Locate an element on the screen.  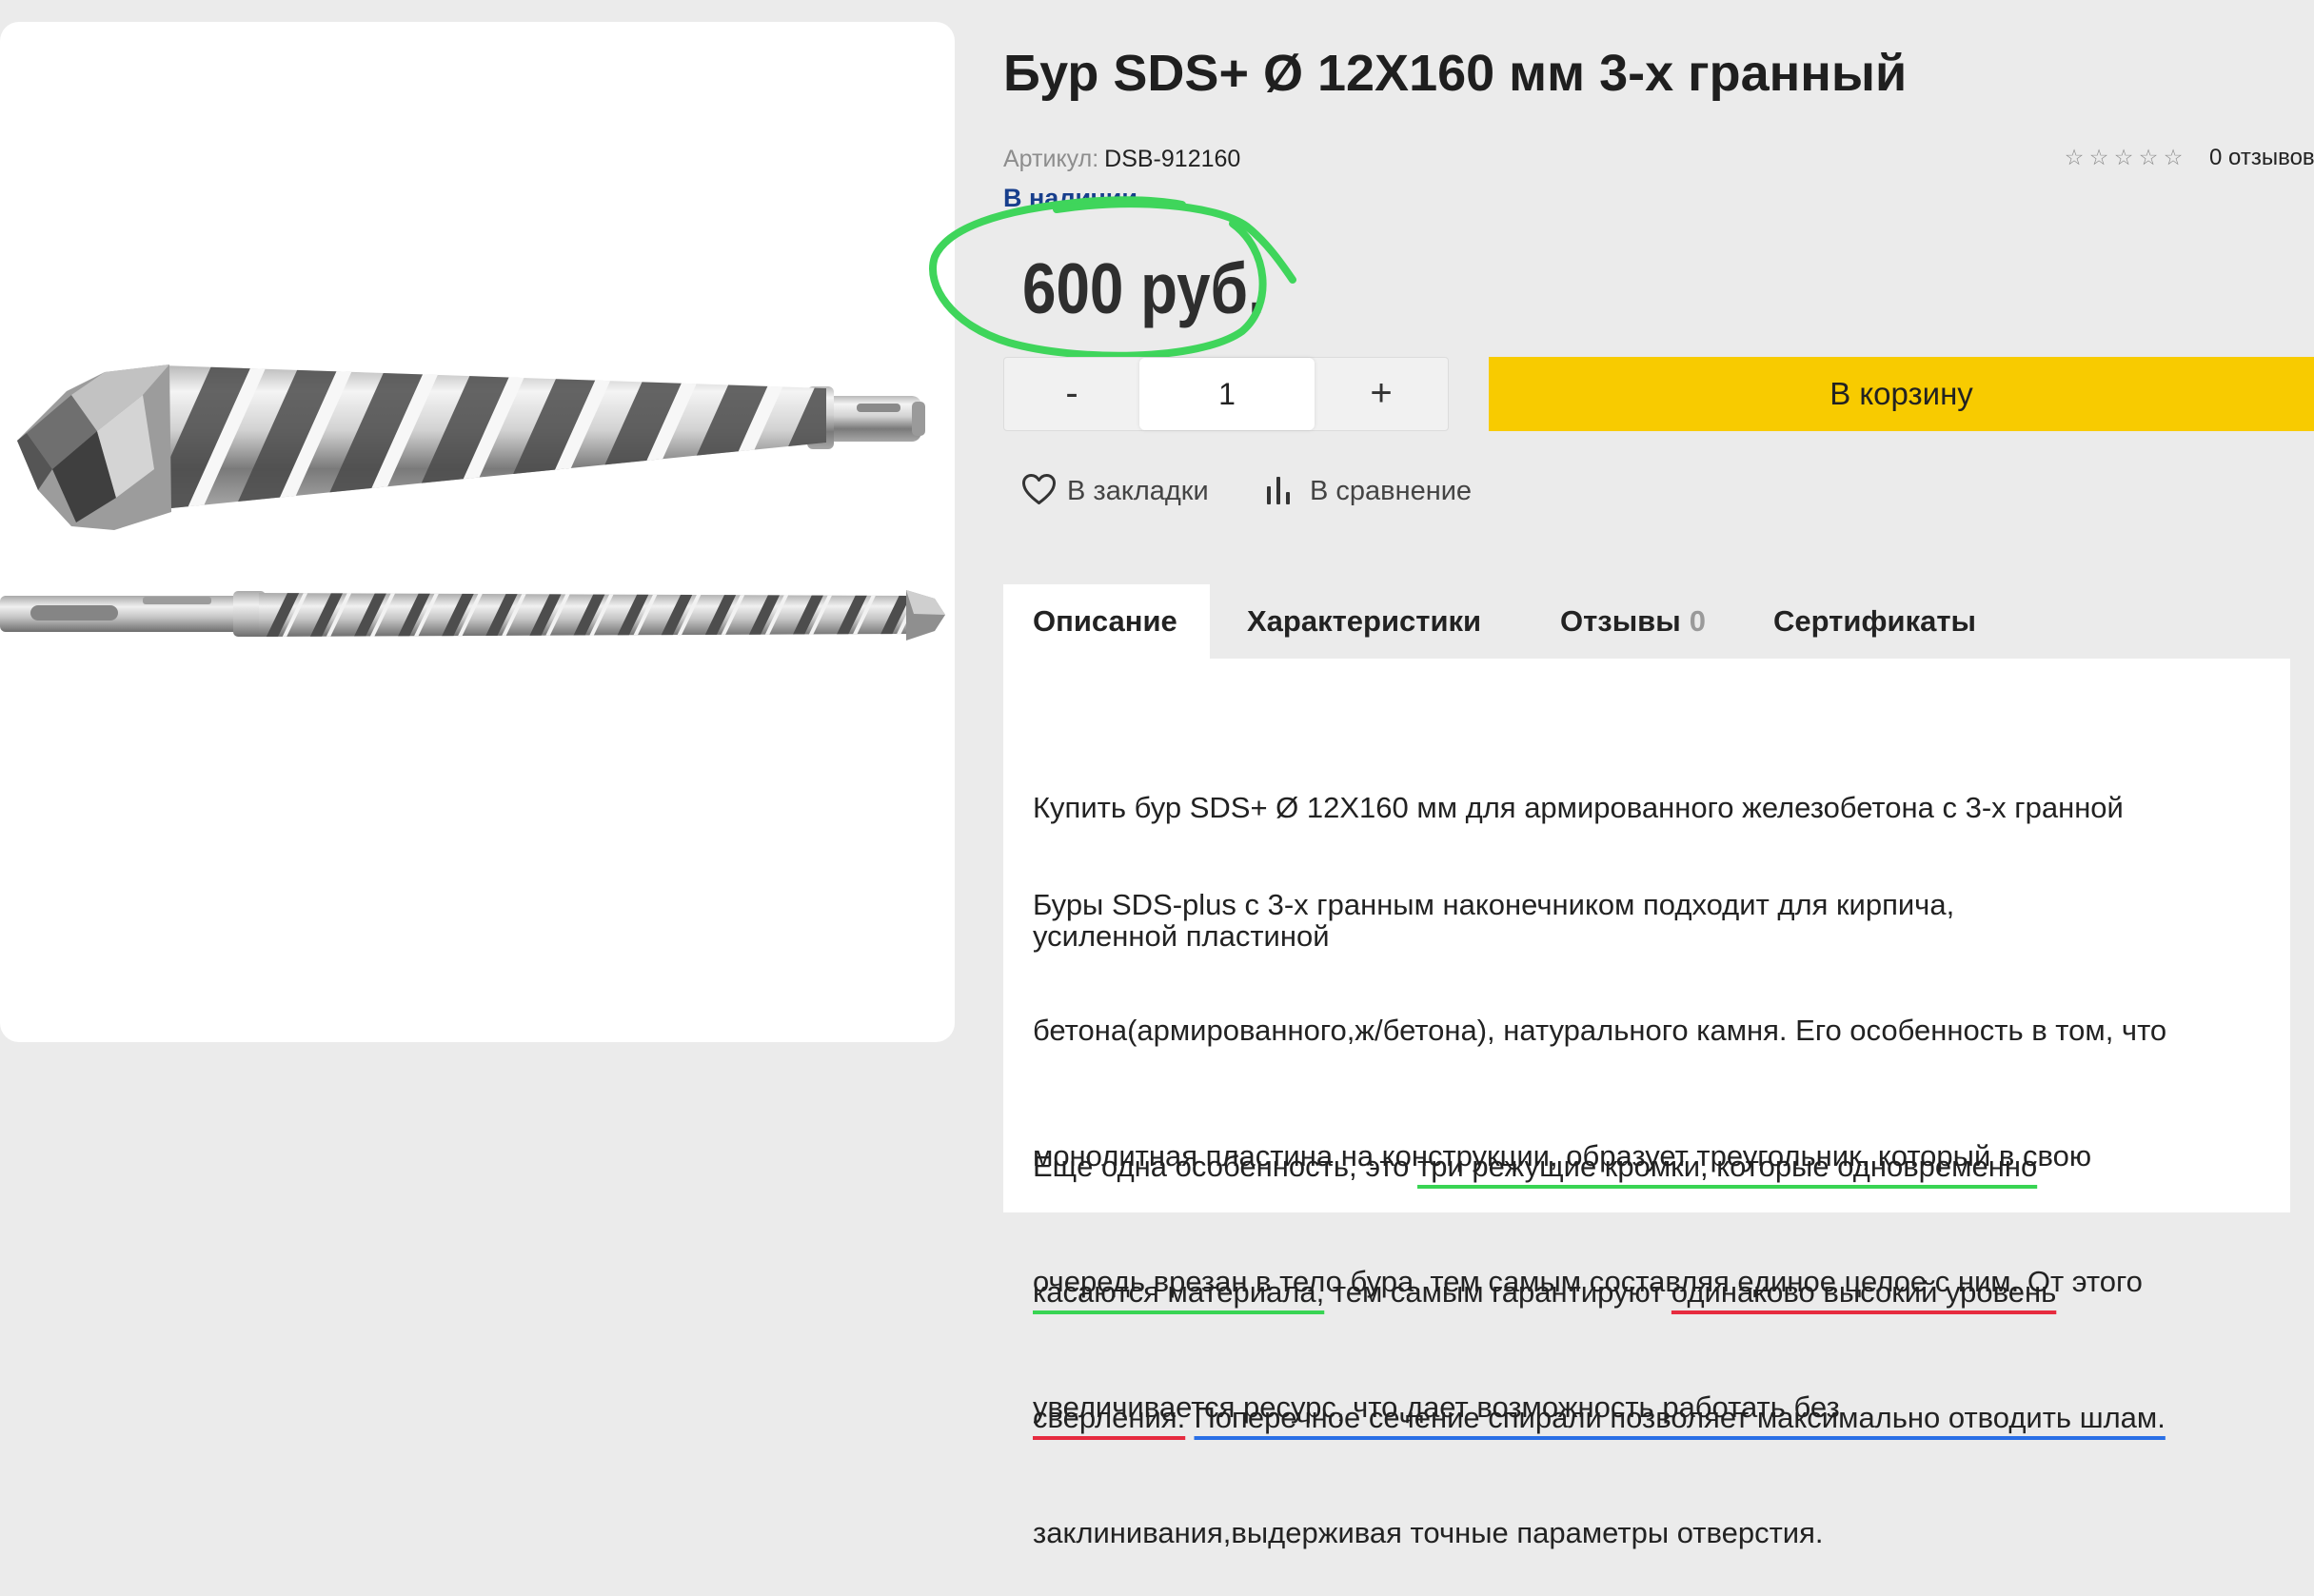
tab-characteristics: Характеристики is located at coordinates (1364, 621).